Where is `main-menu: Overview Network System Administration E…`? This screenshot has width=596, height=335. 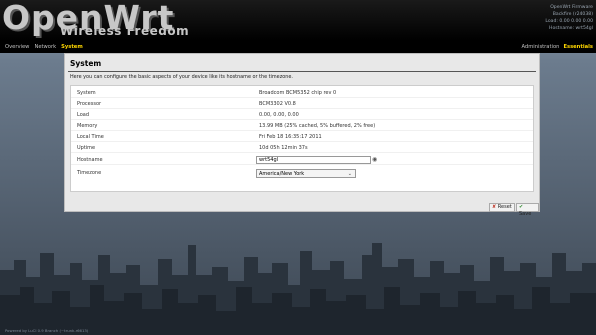
main-menu: Overview Network System Administration E… is located at coordinates (298, 47).